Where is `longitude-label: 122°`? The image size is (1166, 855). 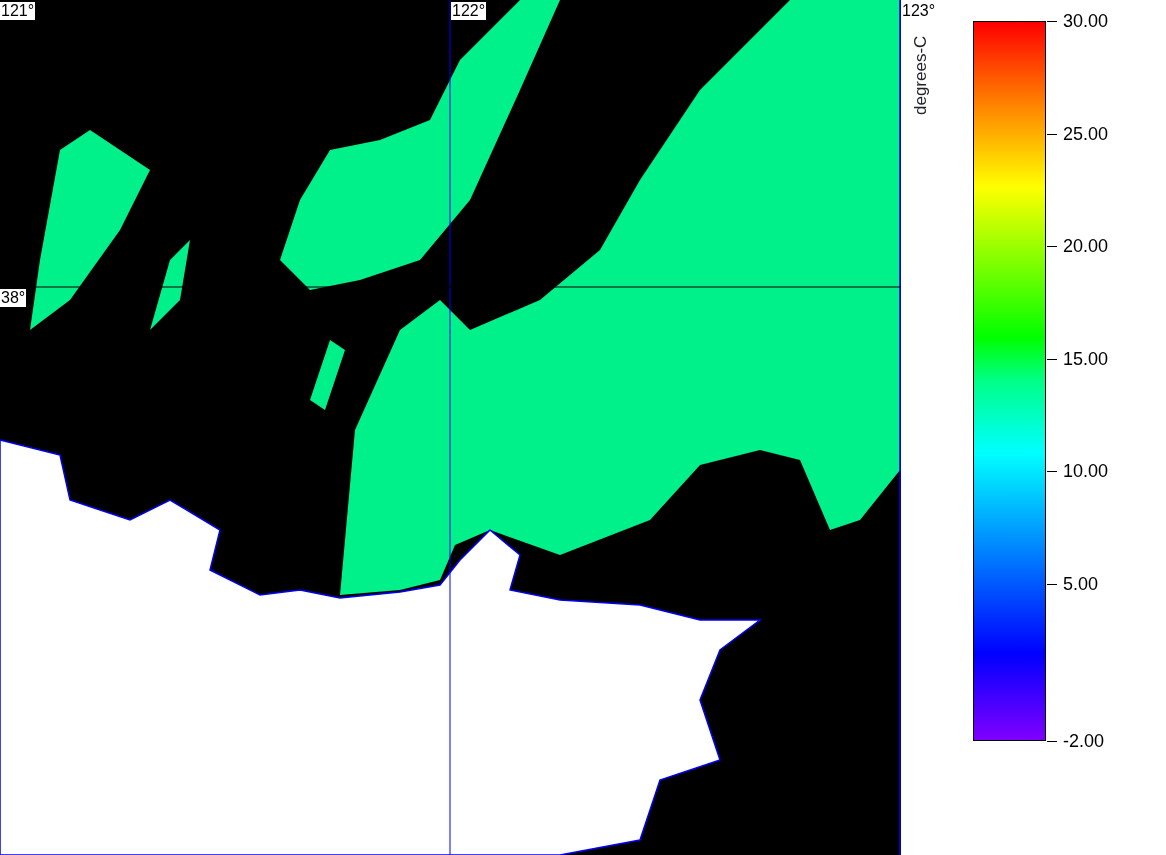
longitude-label: 122° is located at coordinates (469, 11).